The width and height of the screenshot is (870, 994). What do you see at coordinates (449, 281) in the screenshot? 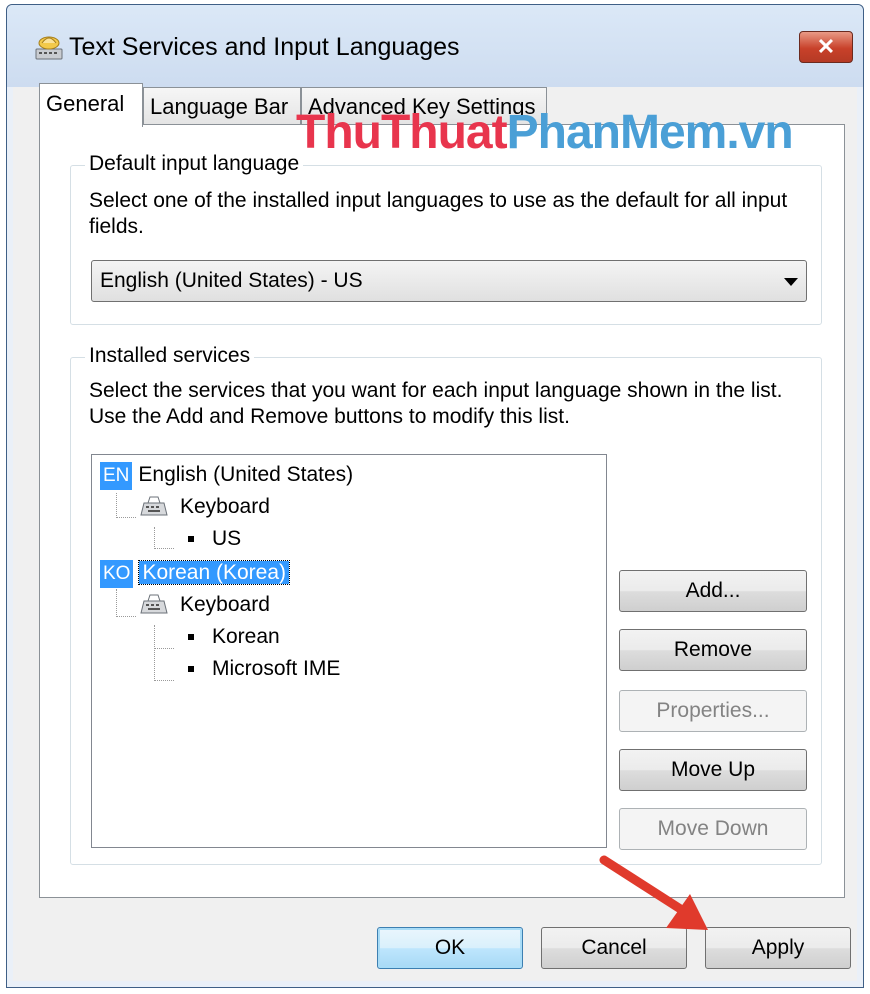
I see `default-language-dropdown: English (United States) - US` at bounding box center [449, 281].